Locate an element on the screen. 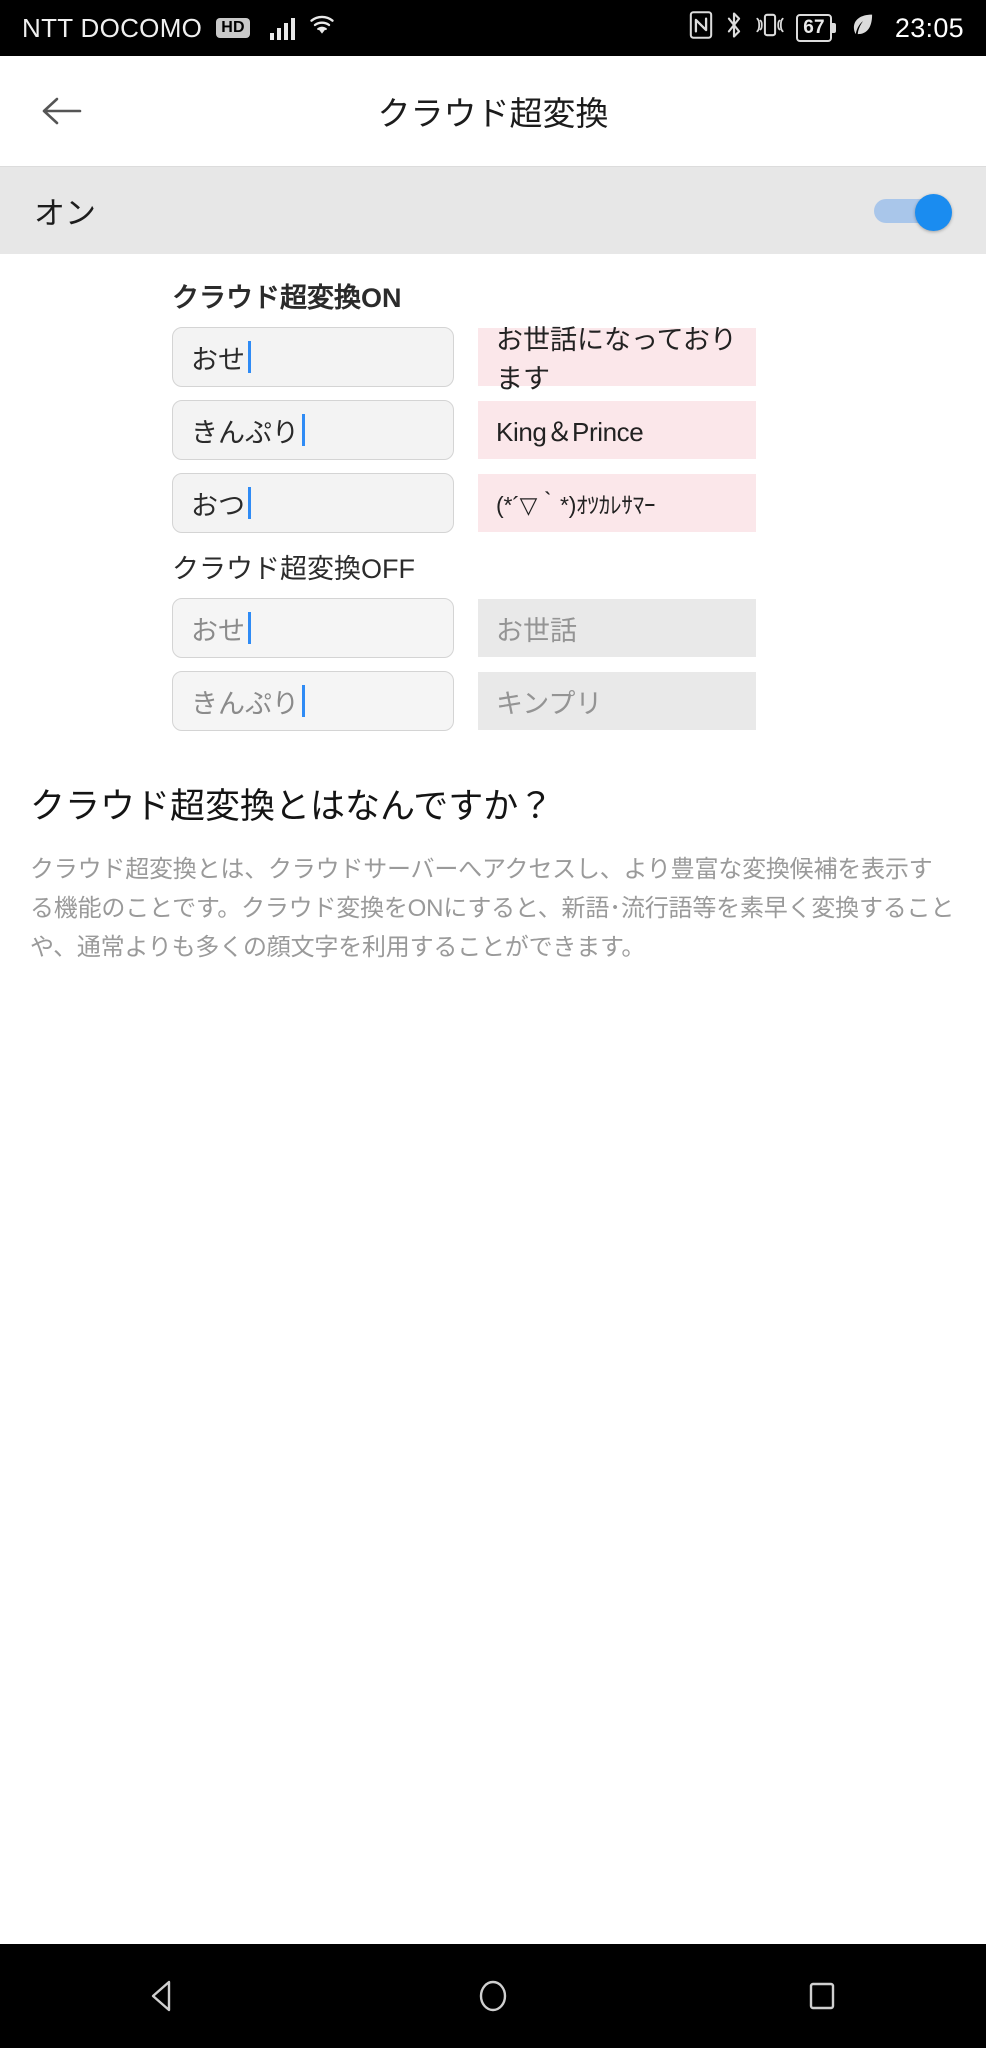 This screenshot has height=2048, width=986. back-button is located at coordinates (62, 111).